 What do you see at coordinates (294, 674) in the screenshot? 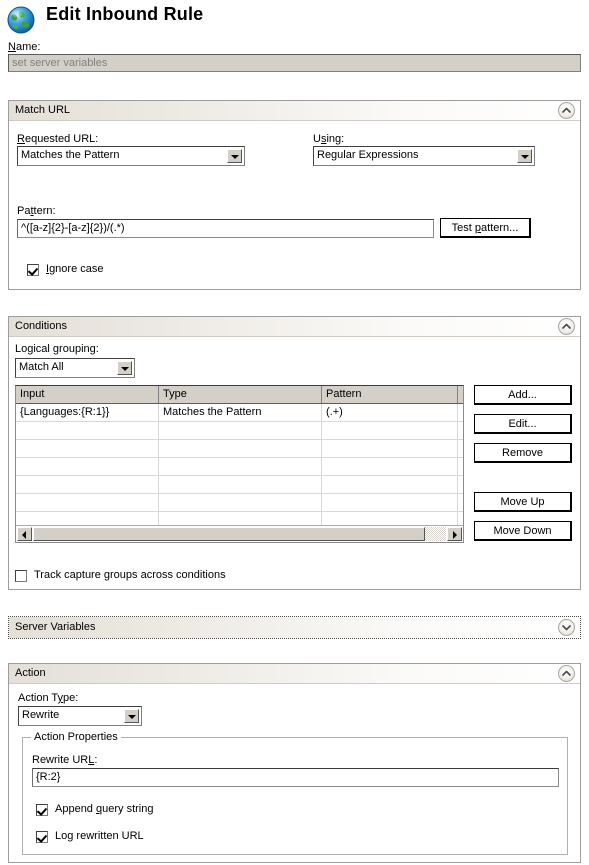
I see `action-header: Action` at bounding box center [294, 674].